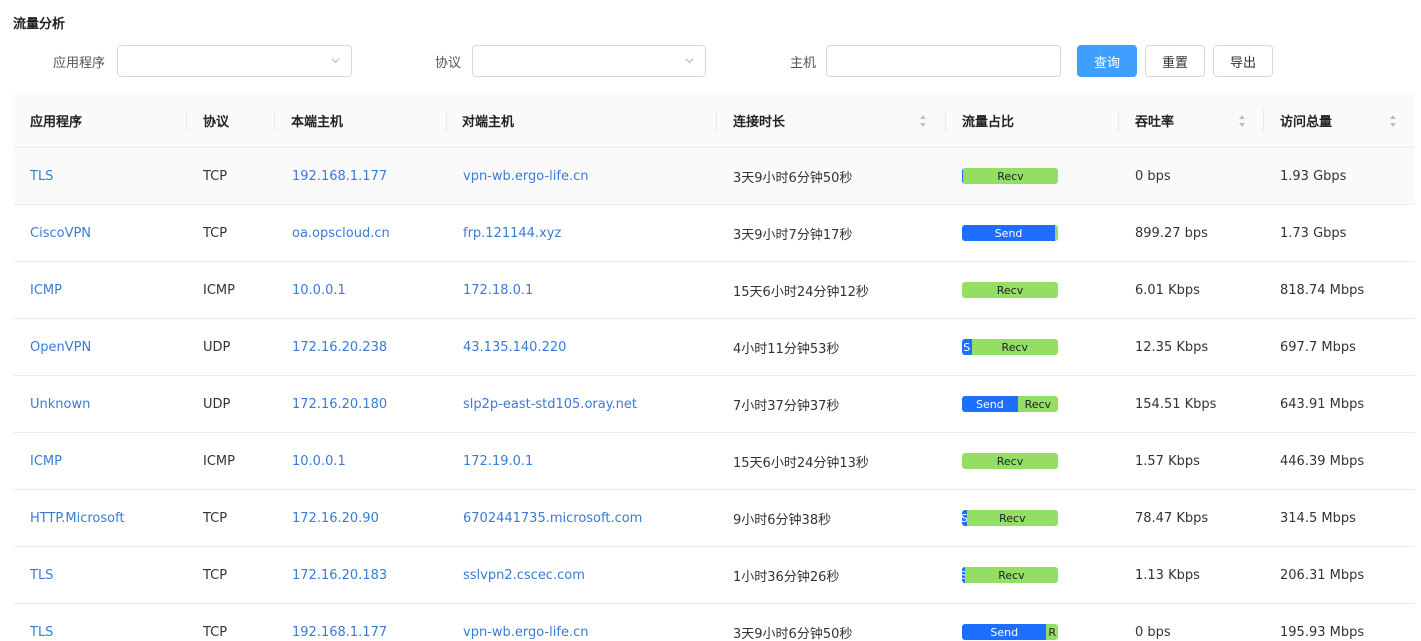 The width and height of the screenshot is (1421, 641). What do you see at coordinates (512, 233) in the screenshot?
I see `cell-remote-host: frp.121144.xyz` at bounding box center [512, 233].